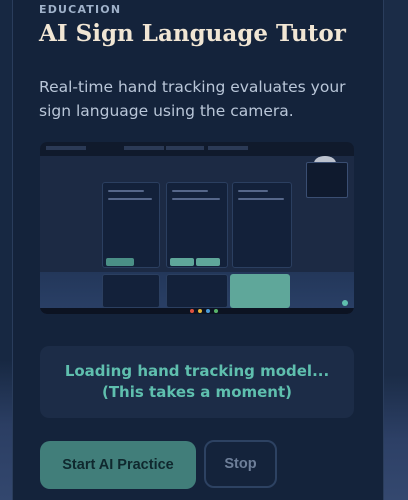 The height and width of the screenshot is (500, 408). I want to click on preview-chat-icon, so click(345, 303).